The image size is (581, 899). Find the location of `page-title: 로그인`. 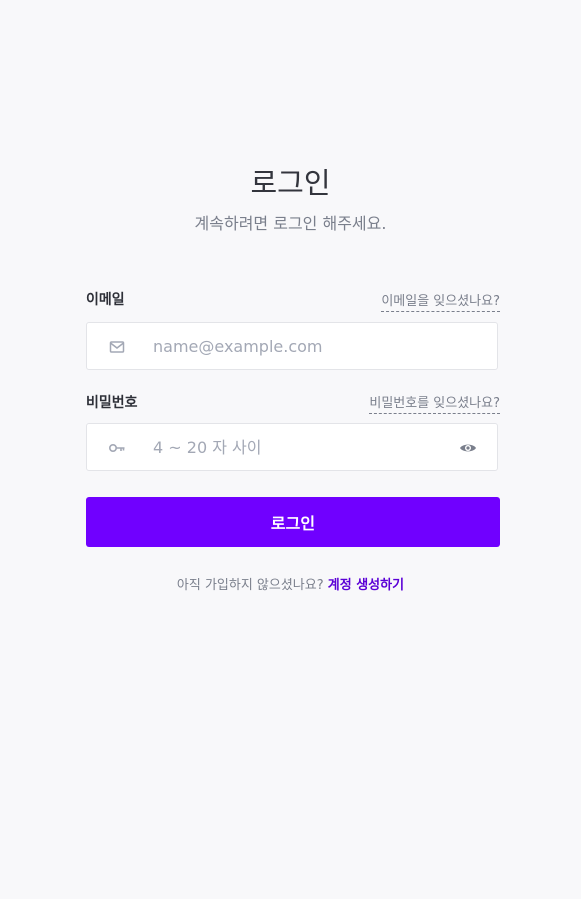

page-title: 로그인 is located at coordinates (290, 183).